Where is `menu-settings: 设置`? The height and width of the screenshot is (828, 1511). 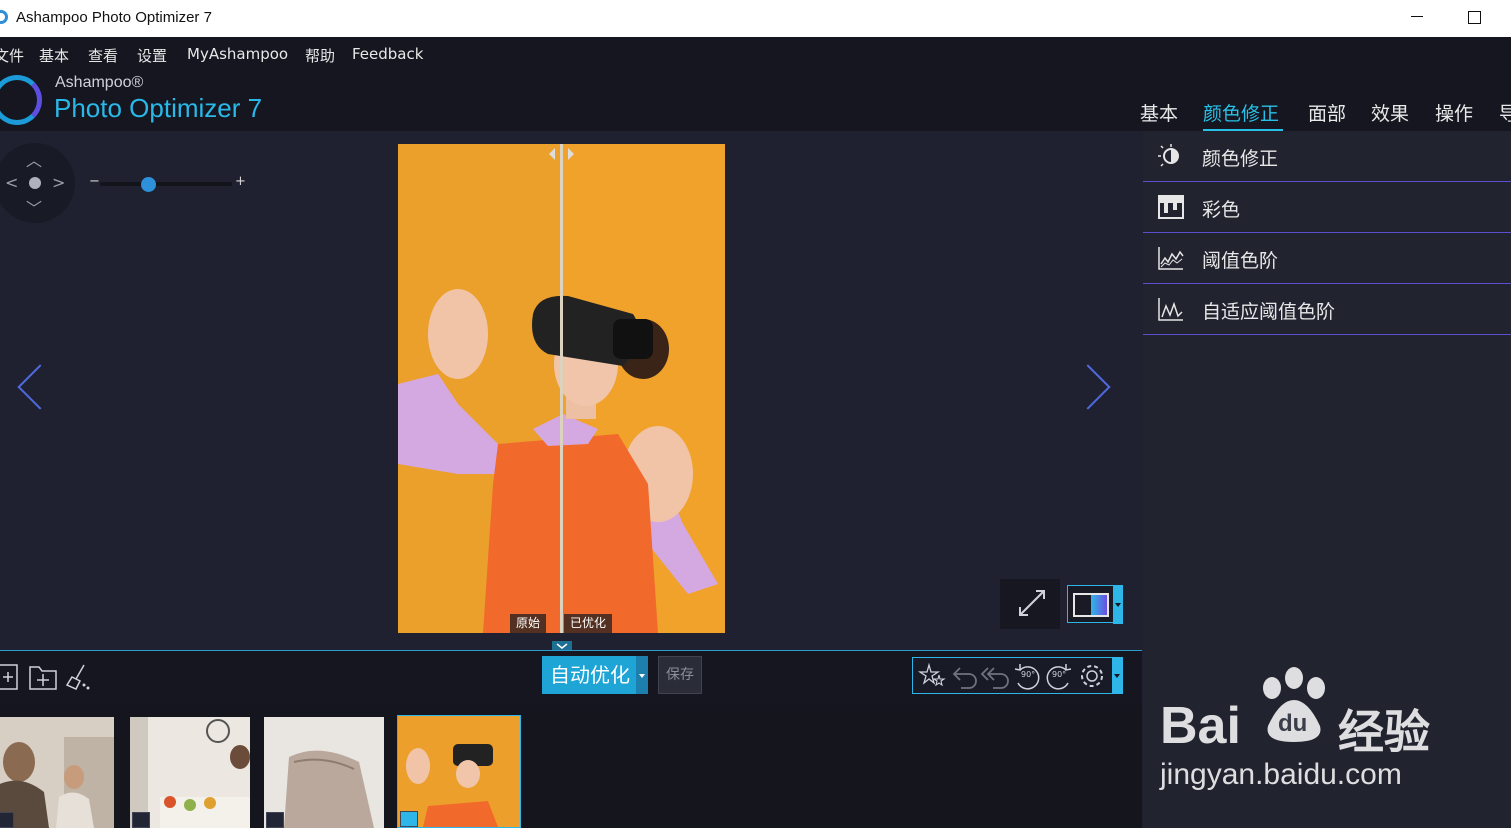 menu-settings: 设置 is located at coordinates (152, 55).